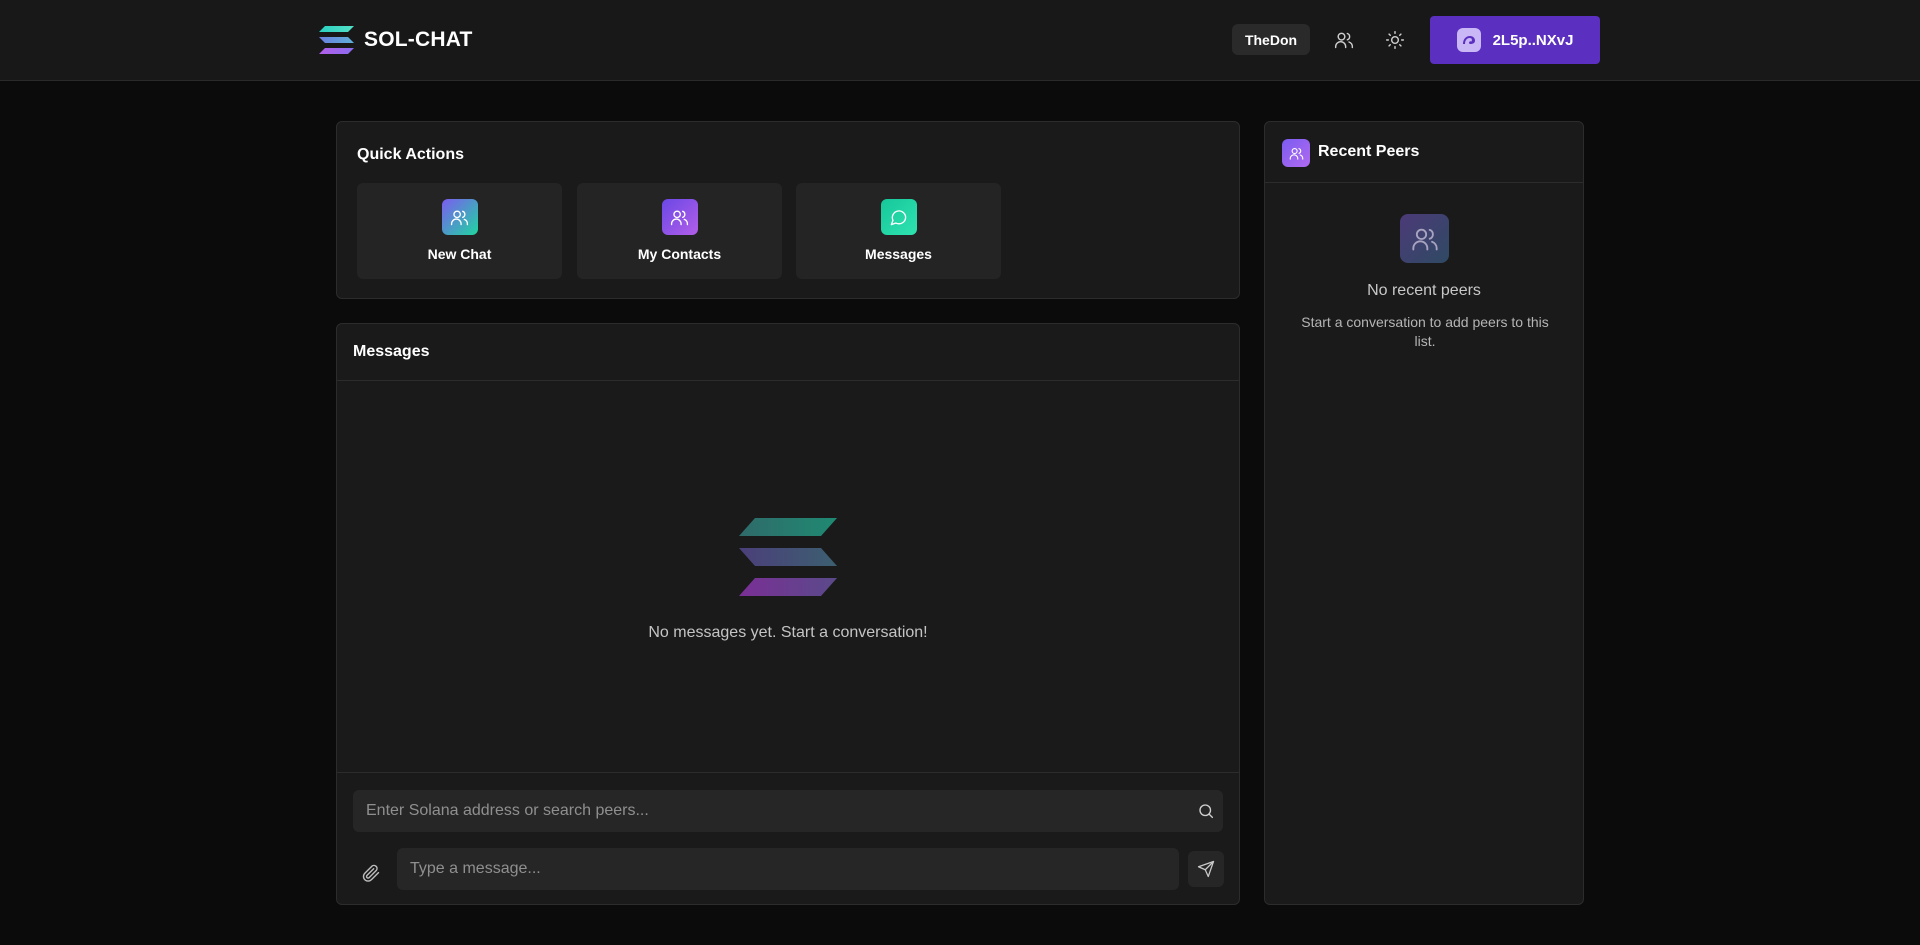  Describe the element at coordinates (1271, 39) in the screenshot. I see `username-chip: TheDon` at that location.